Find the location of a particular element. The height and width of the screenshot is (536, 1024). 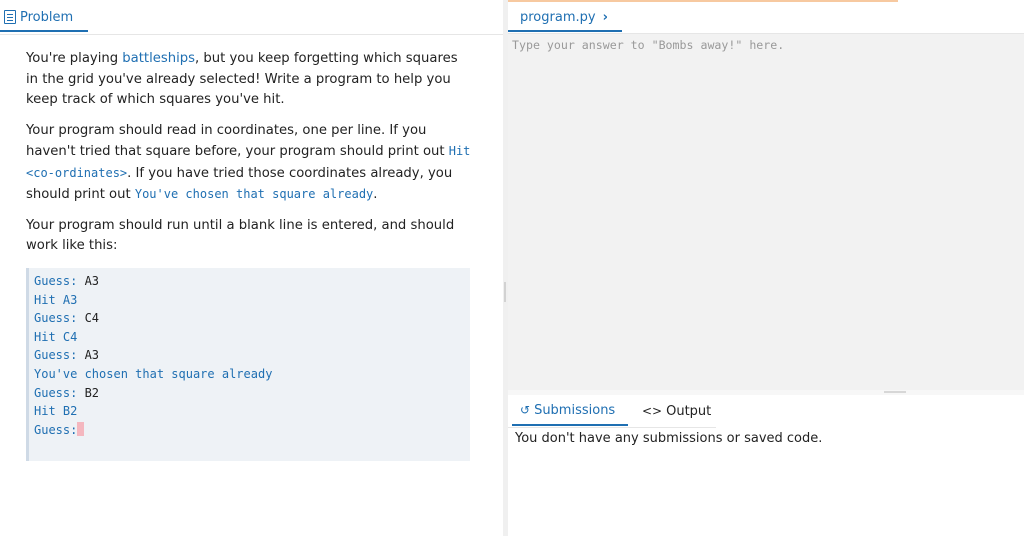

tab-output: <> Output is located at coordinates (682, 411).